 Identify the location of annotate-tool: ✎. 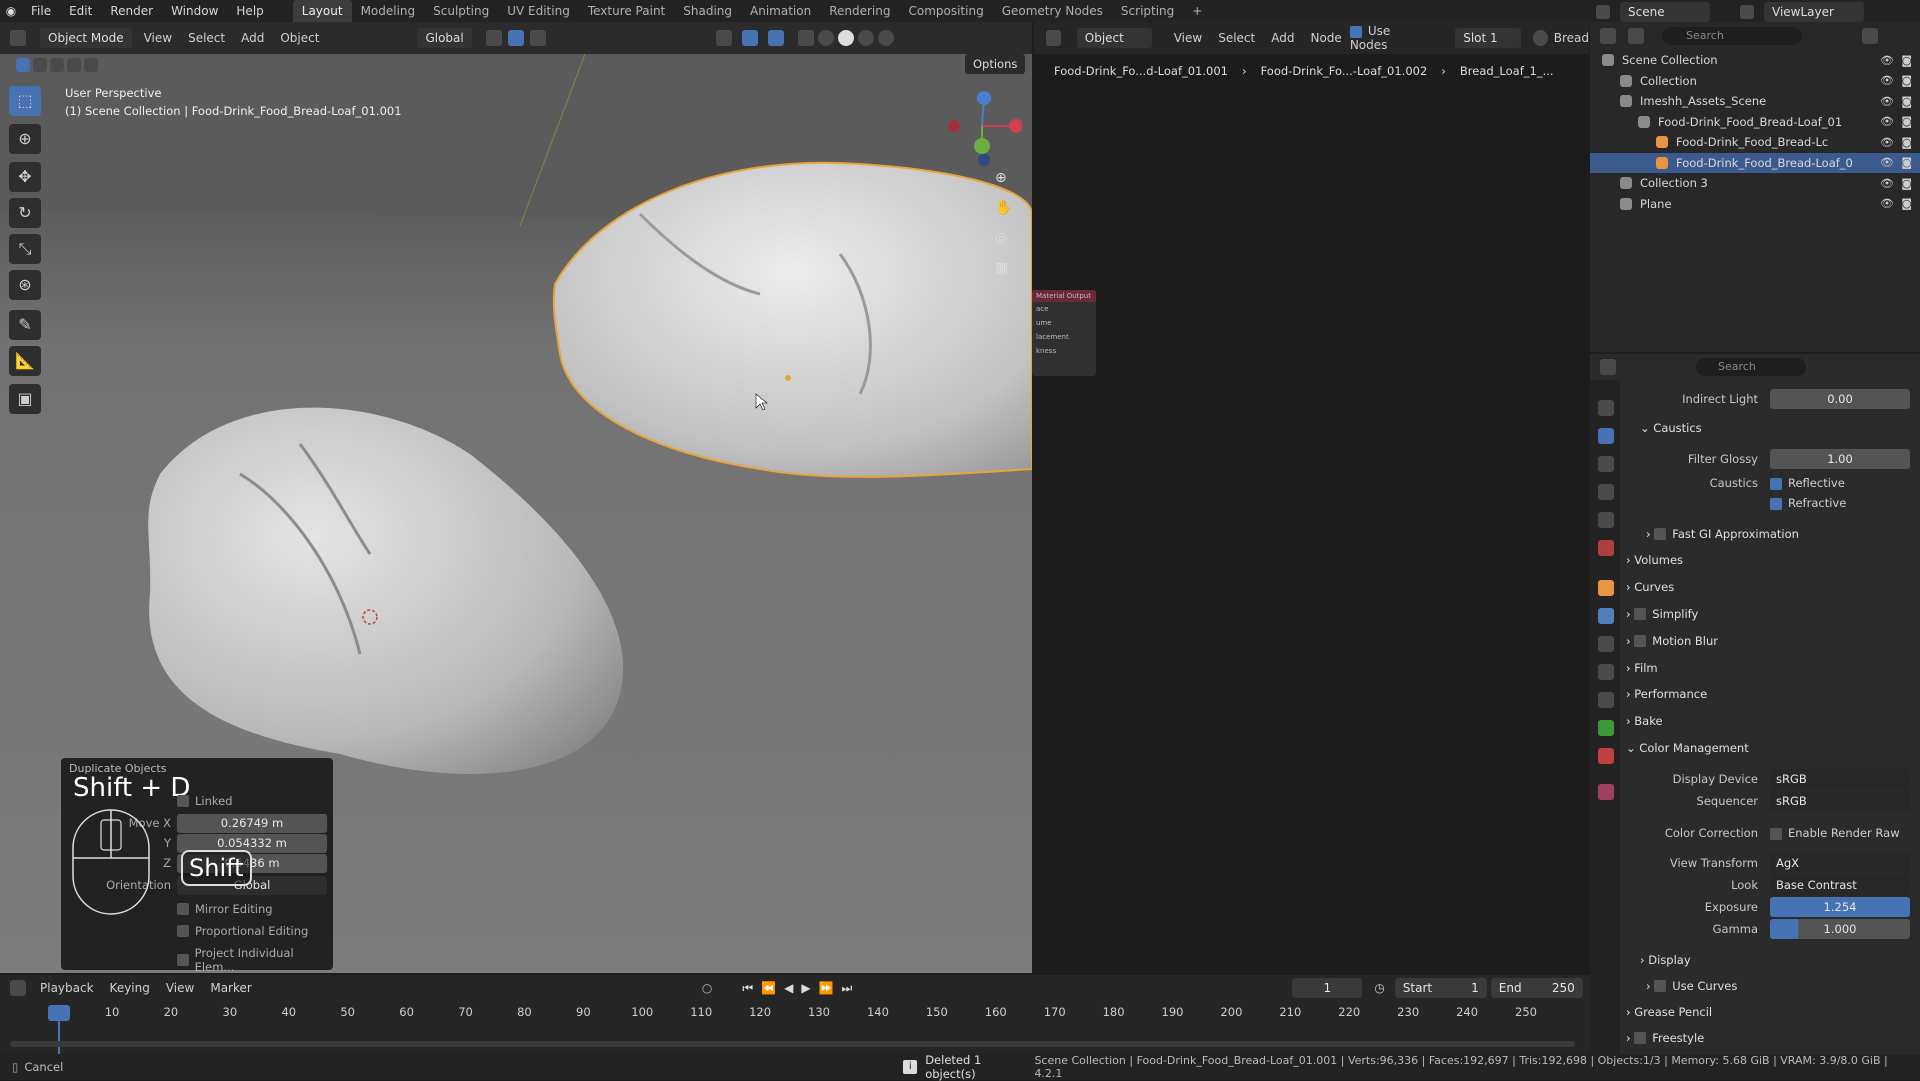
(25, 325).